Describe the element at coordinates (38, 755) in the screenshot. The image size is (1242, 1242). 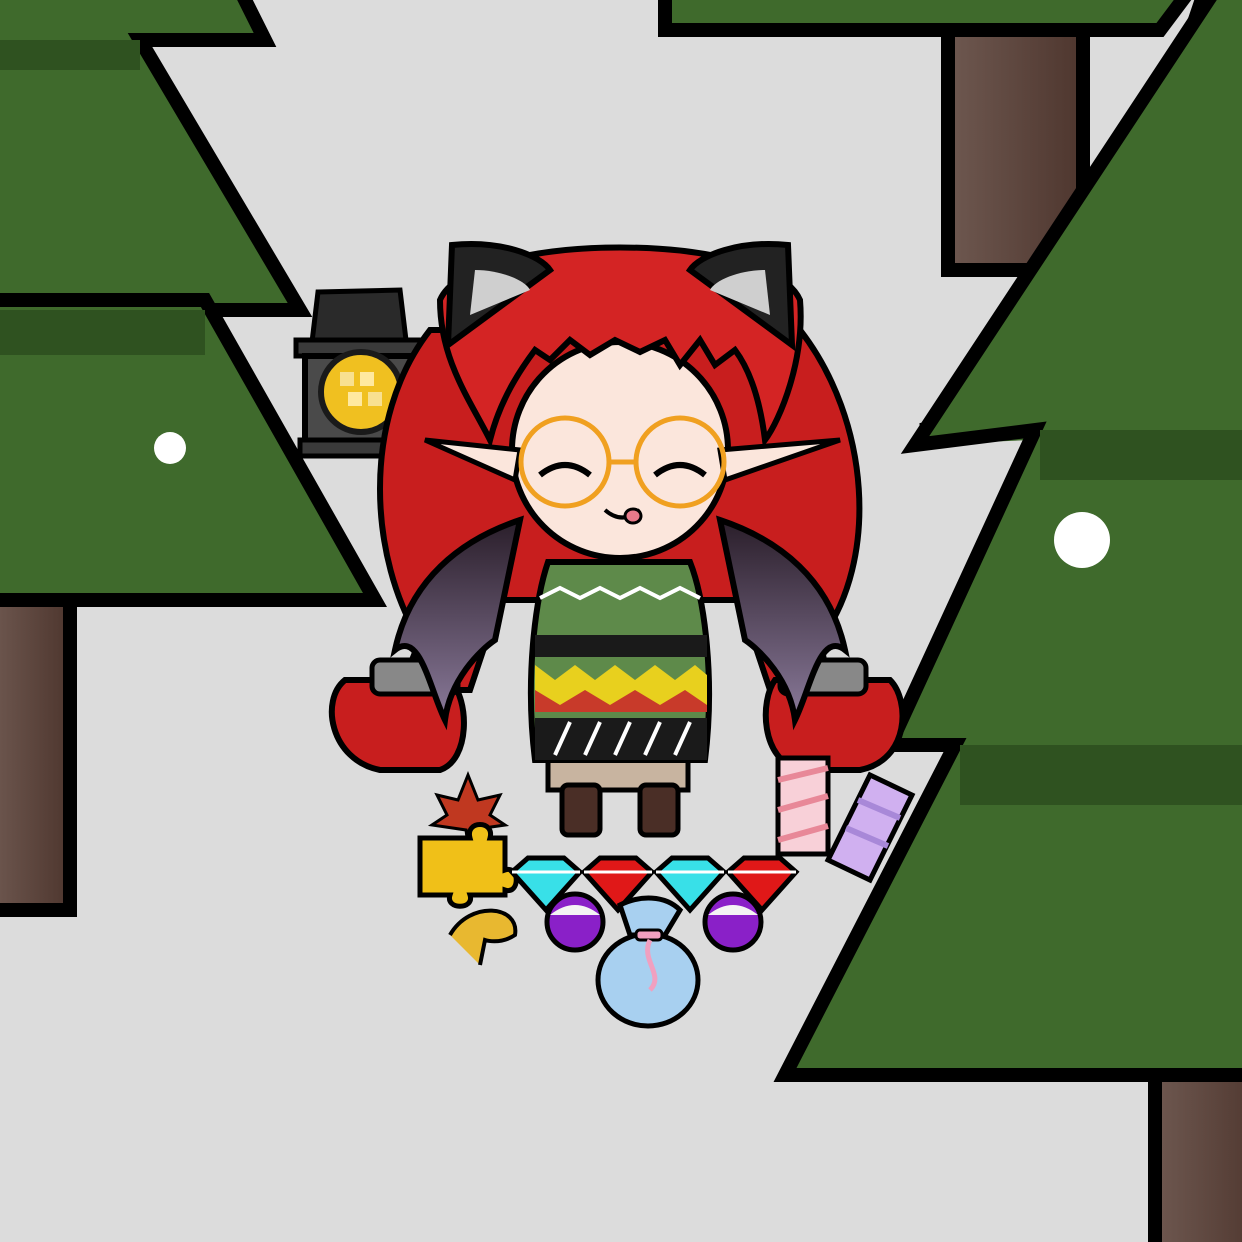
I see `tree-left-trunk` at that location.